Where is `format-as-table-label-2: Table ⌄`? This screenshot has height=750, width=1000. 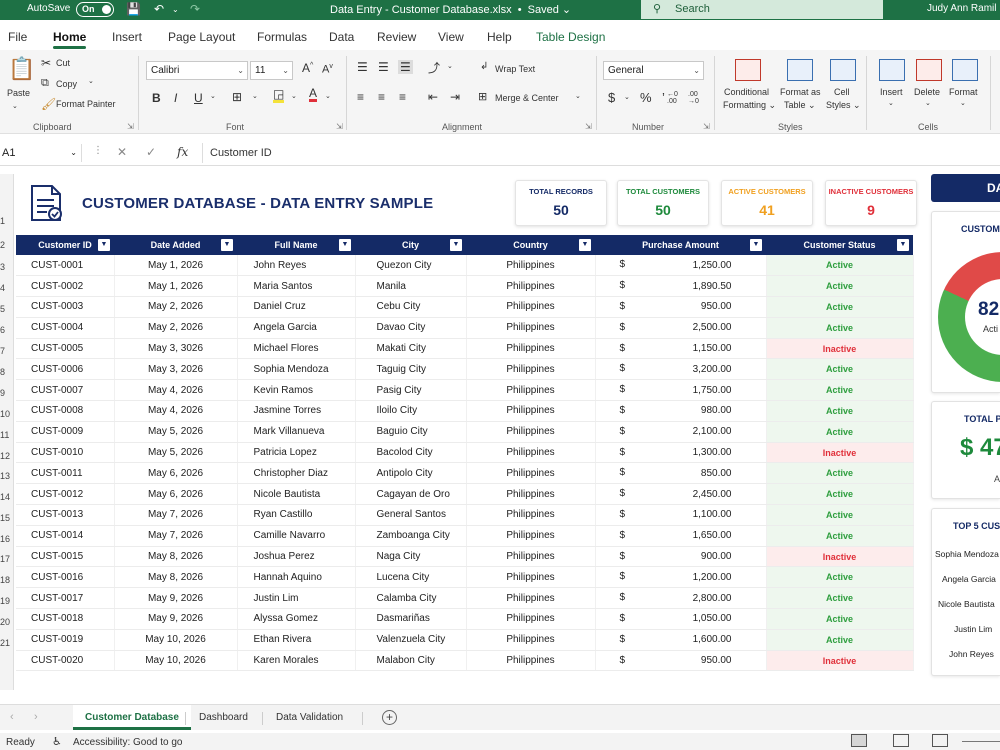 format-as-table-label-2: Table ⌄ is located at coordinates (800, 105).